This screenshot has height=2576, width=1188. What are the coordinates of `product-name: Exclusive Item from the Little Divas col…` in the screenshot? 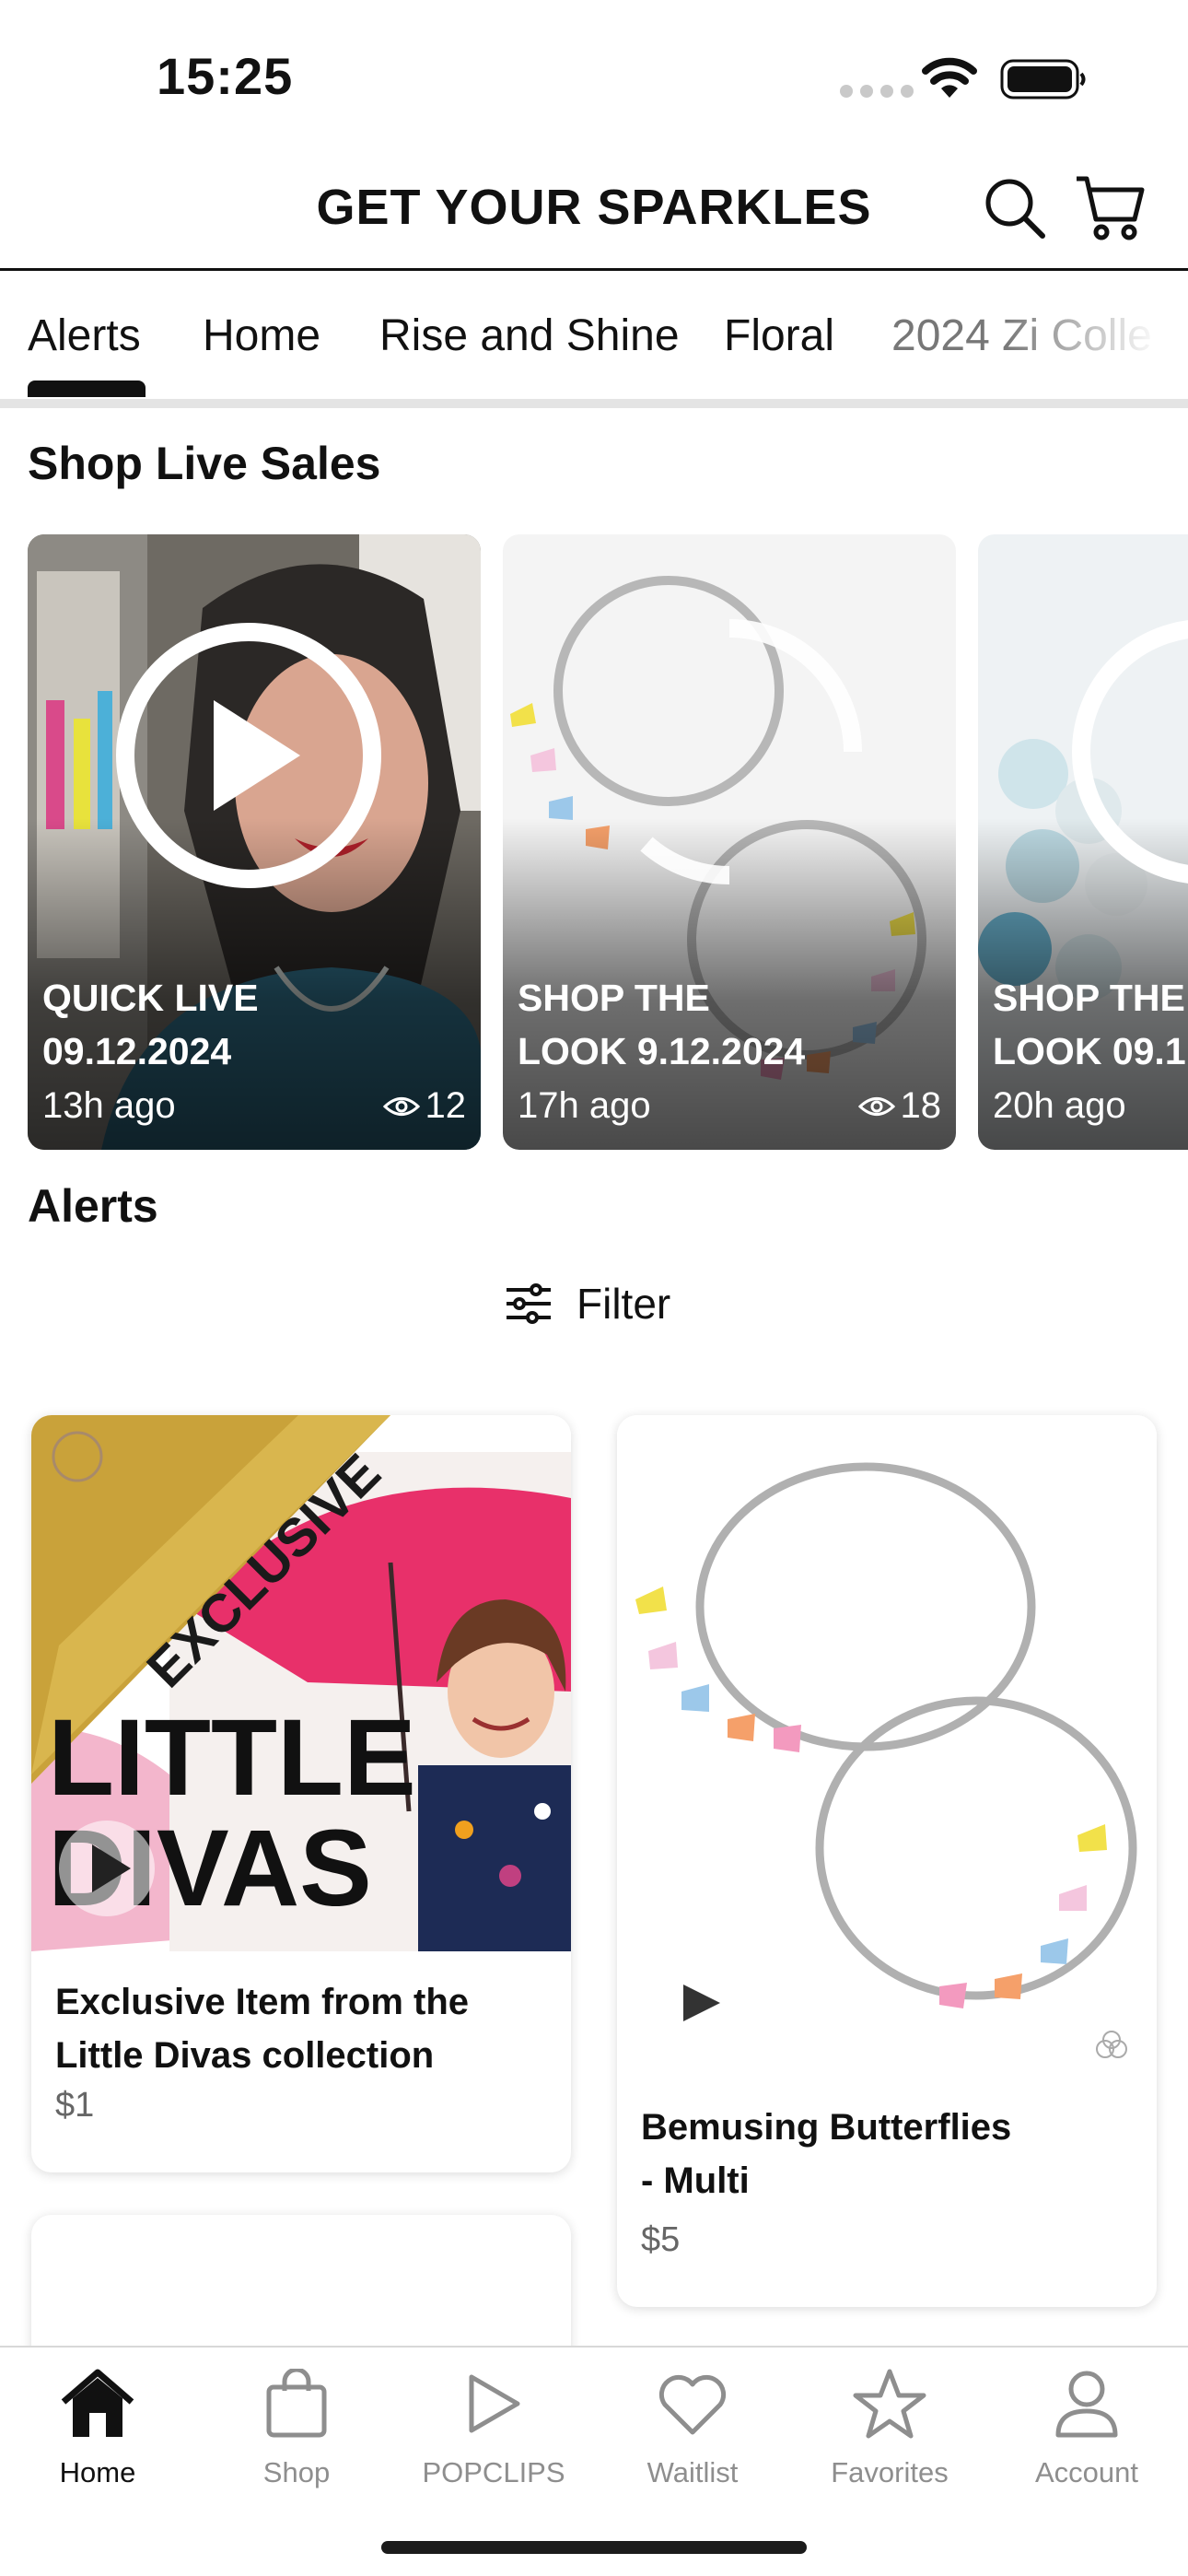 It's located at (262, 2029).